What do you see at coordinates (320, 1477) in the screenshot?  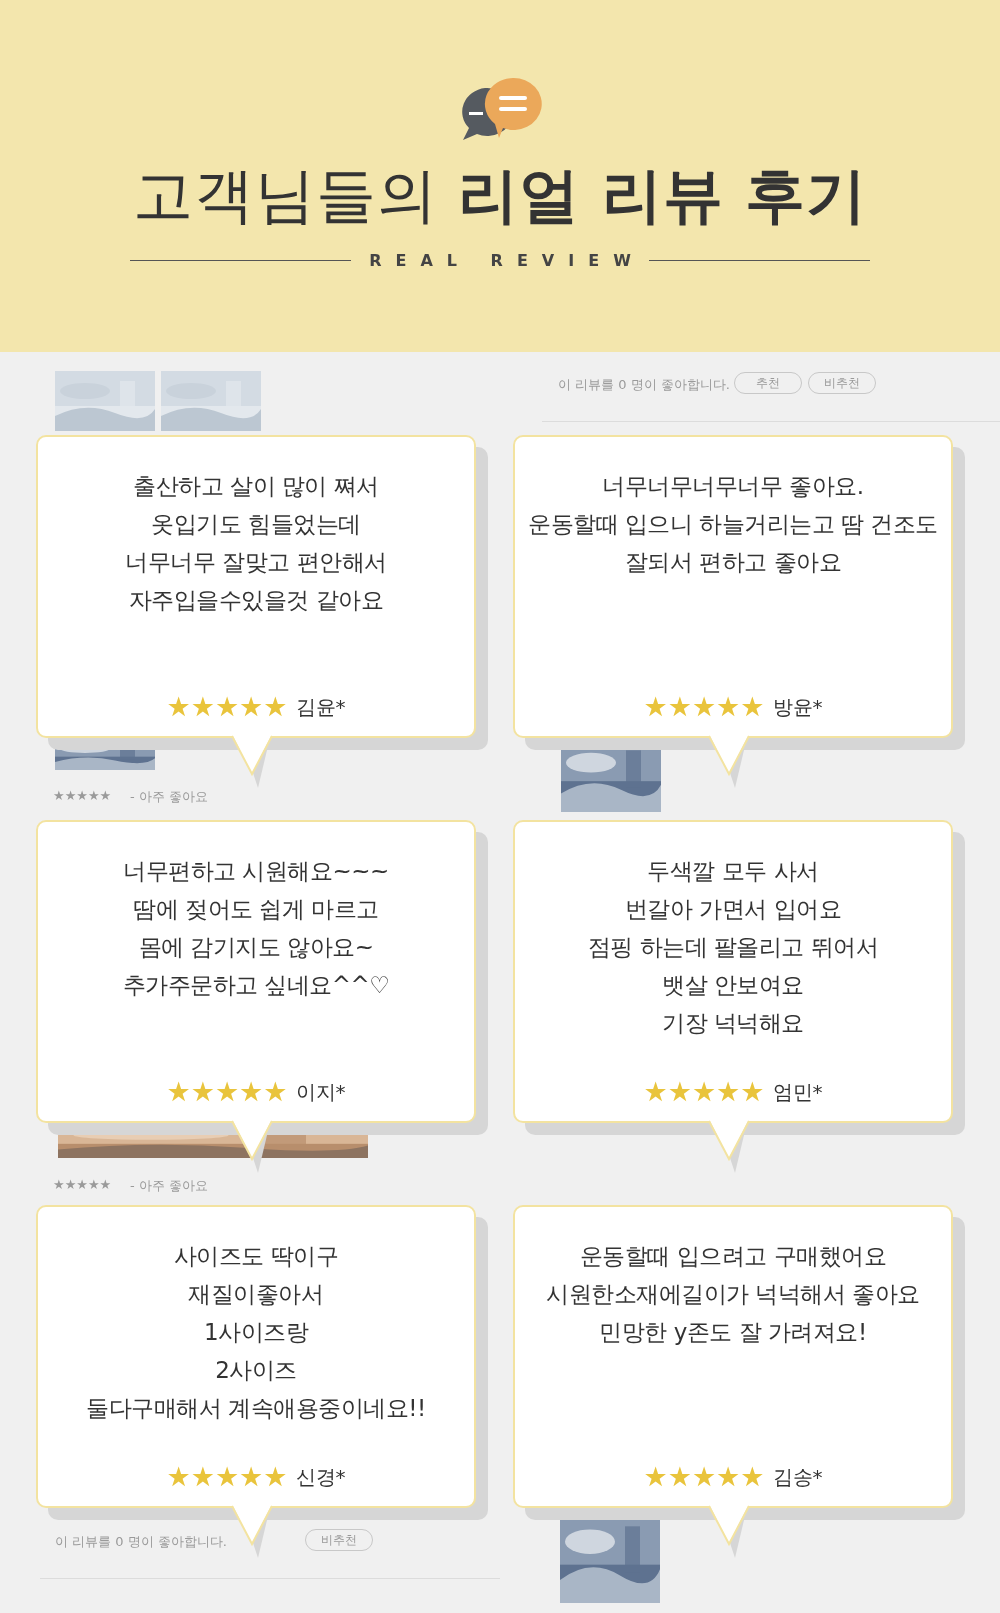 I see `reviewer-name: 신경*` at bounding box center [320, 1477].